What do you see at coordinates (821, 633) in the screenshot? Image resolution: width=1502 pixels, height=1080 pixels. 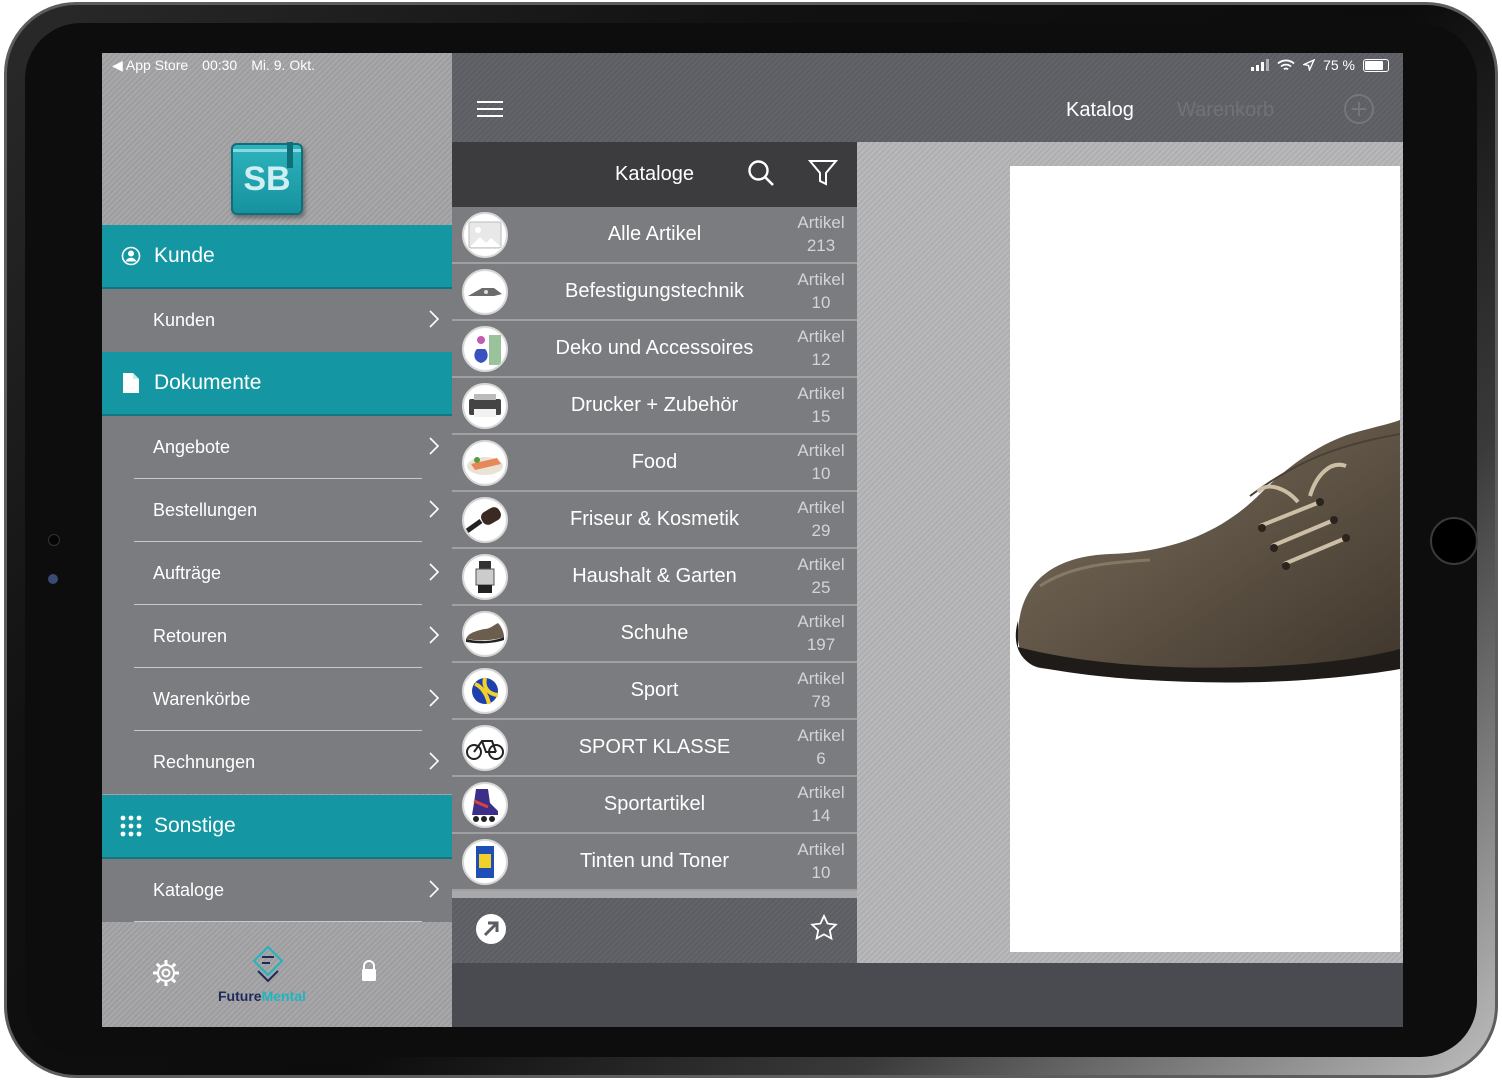 I see `catalog-count: Artikel 197` at bounding box center [821, 633].